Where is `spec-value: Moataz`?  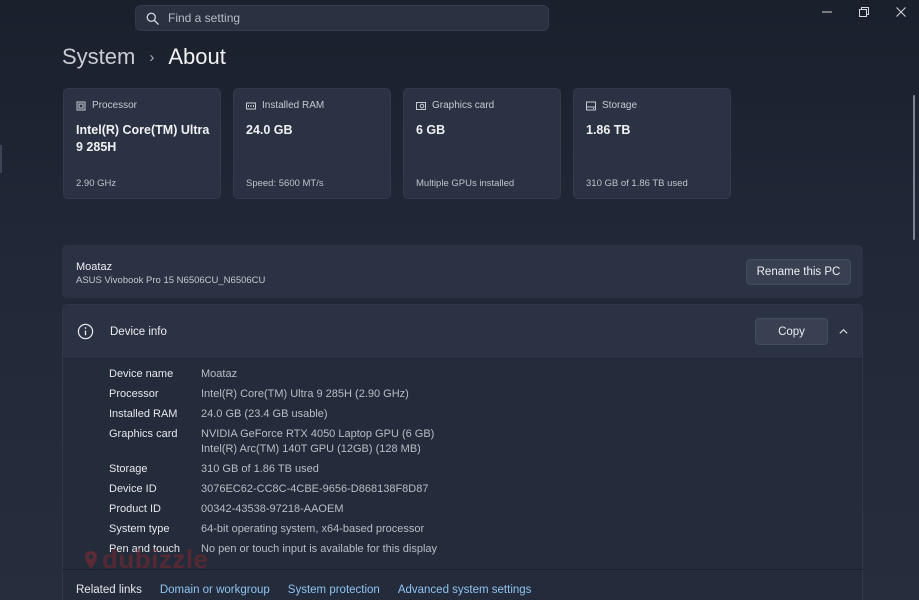 spec-value: Moataz is located at coordinates (219, 374).